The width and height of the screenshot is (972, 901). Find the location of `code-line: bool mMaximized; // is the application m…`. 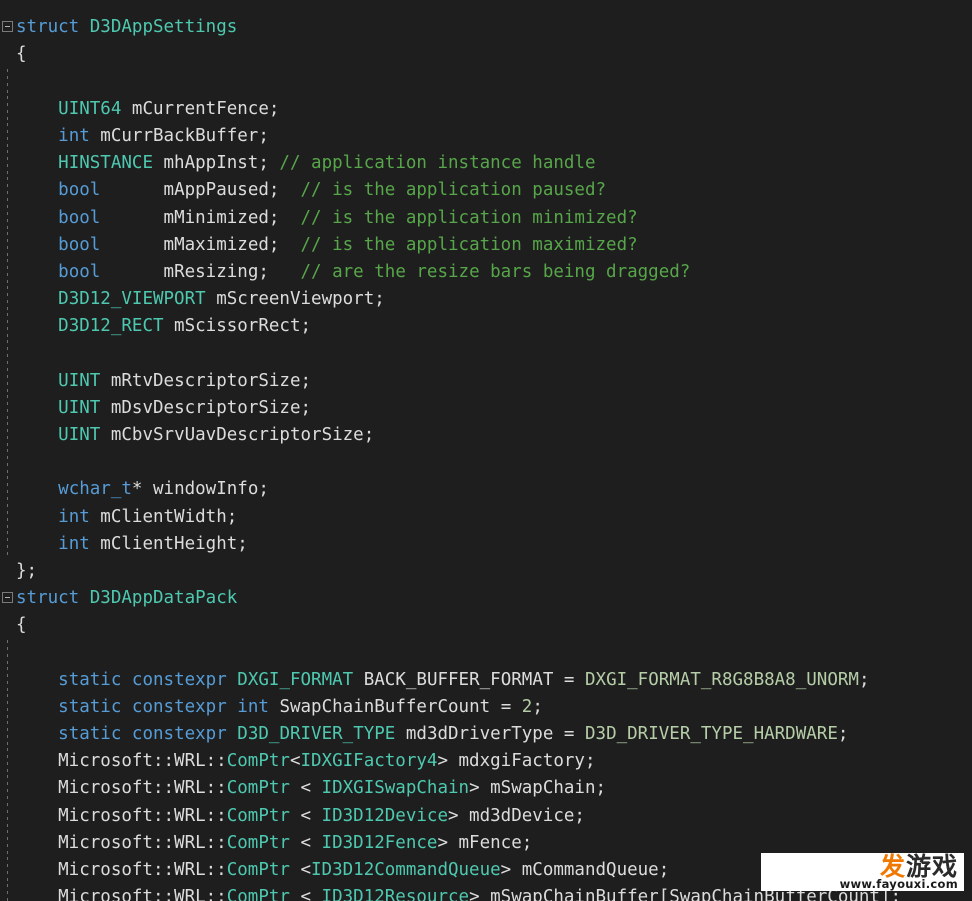

code-line: bool mMaximized; // is the application m… is located at coordinates (486, 245).